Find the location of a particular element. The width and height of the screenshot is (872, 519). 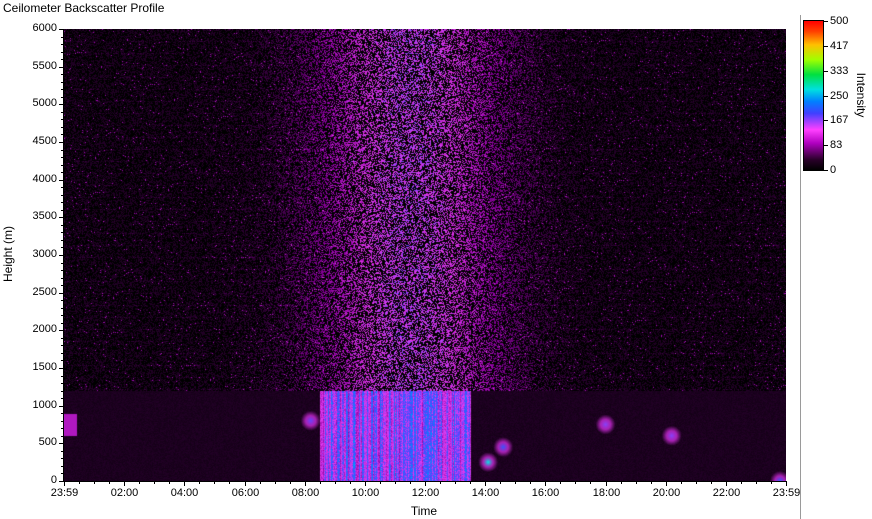

y-tick-label: 3000 is located at coordinates (44, 253).